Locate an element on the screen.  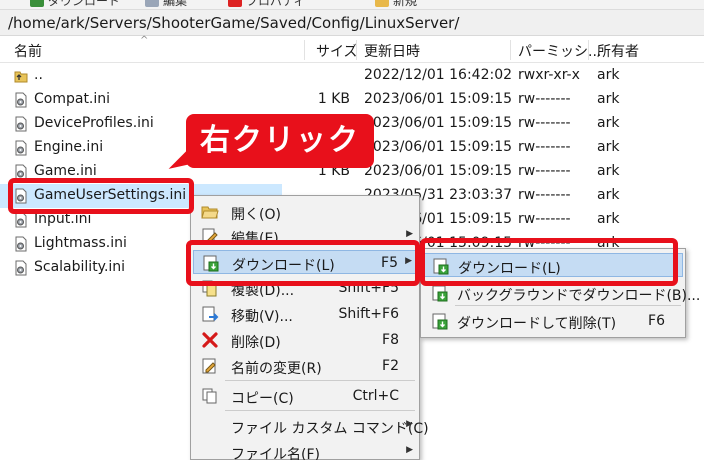
toolbar-download-button: ダウンロード is located at coordinates (75, 4).